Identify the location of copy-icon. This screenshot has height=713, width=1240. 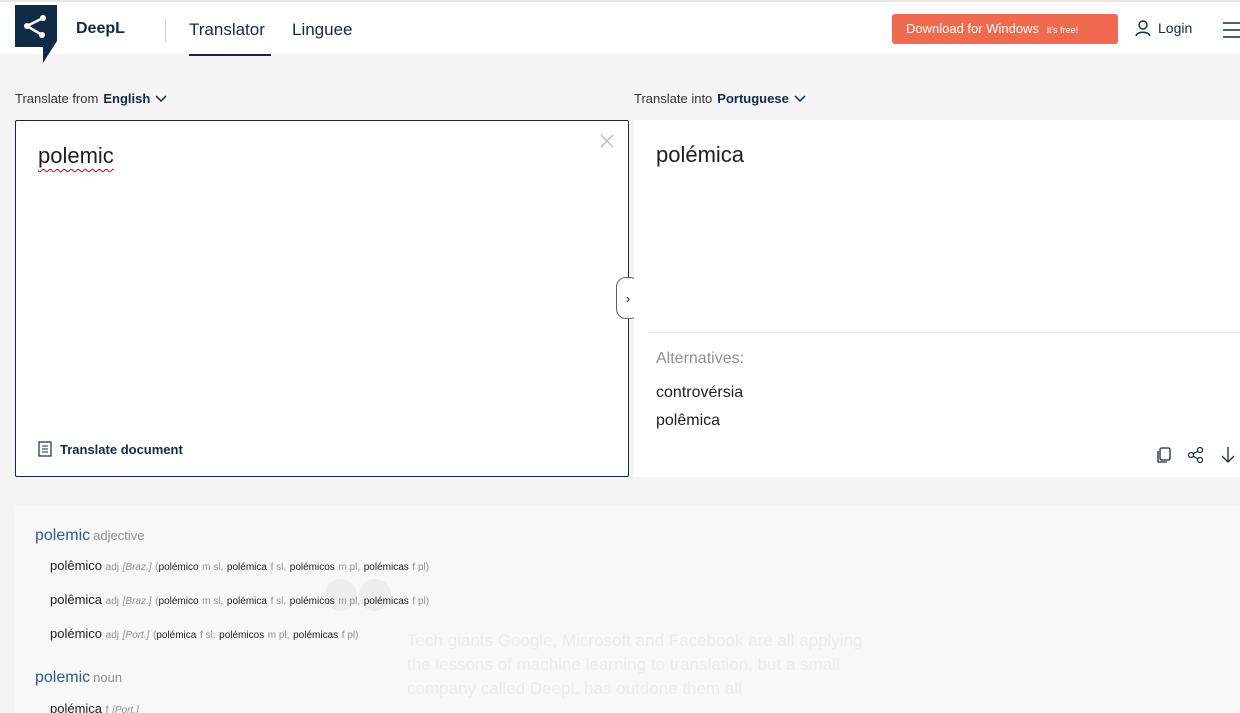
(1164, 455).